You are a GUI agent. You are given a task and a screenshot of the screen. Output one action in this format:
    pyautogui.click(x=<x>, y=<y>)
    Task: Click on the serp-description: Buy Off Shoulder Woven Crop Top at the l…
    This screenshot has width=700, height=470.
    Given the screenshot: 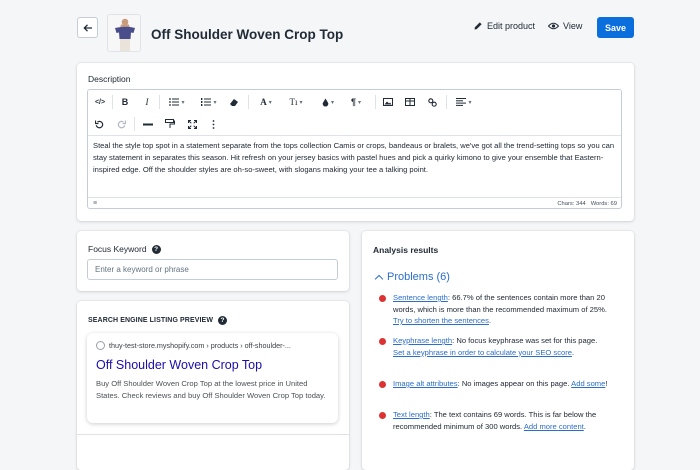 What is the action you would take?
    pyautogui.click(x=211, y=389)
    